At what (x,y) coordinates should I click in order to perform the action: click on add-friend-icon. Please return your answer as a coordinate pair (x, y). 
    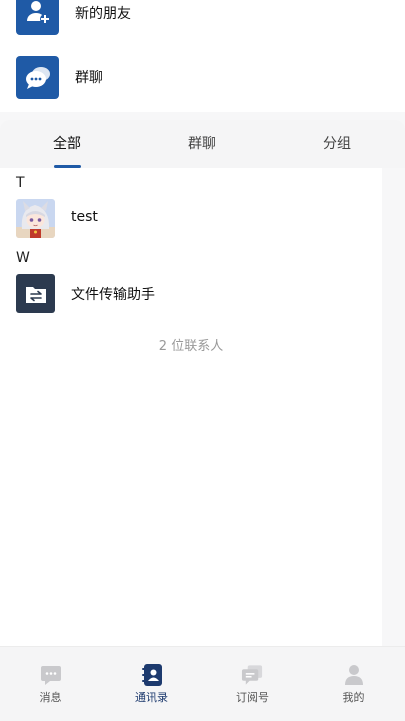
    Looking at the image, I should click on (37, 17).